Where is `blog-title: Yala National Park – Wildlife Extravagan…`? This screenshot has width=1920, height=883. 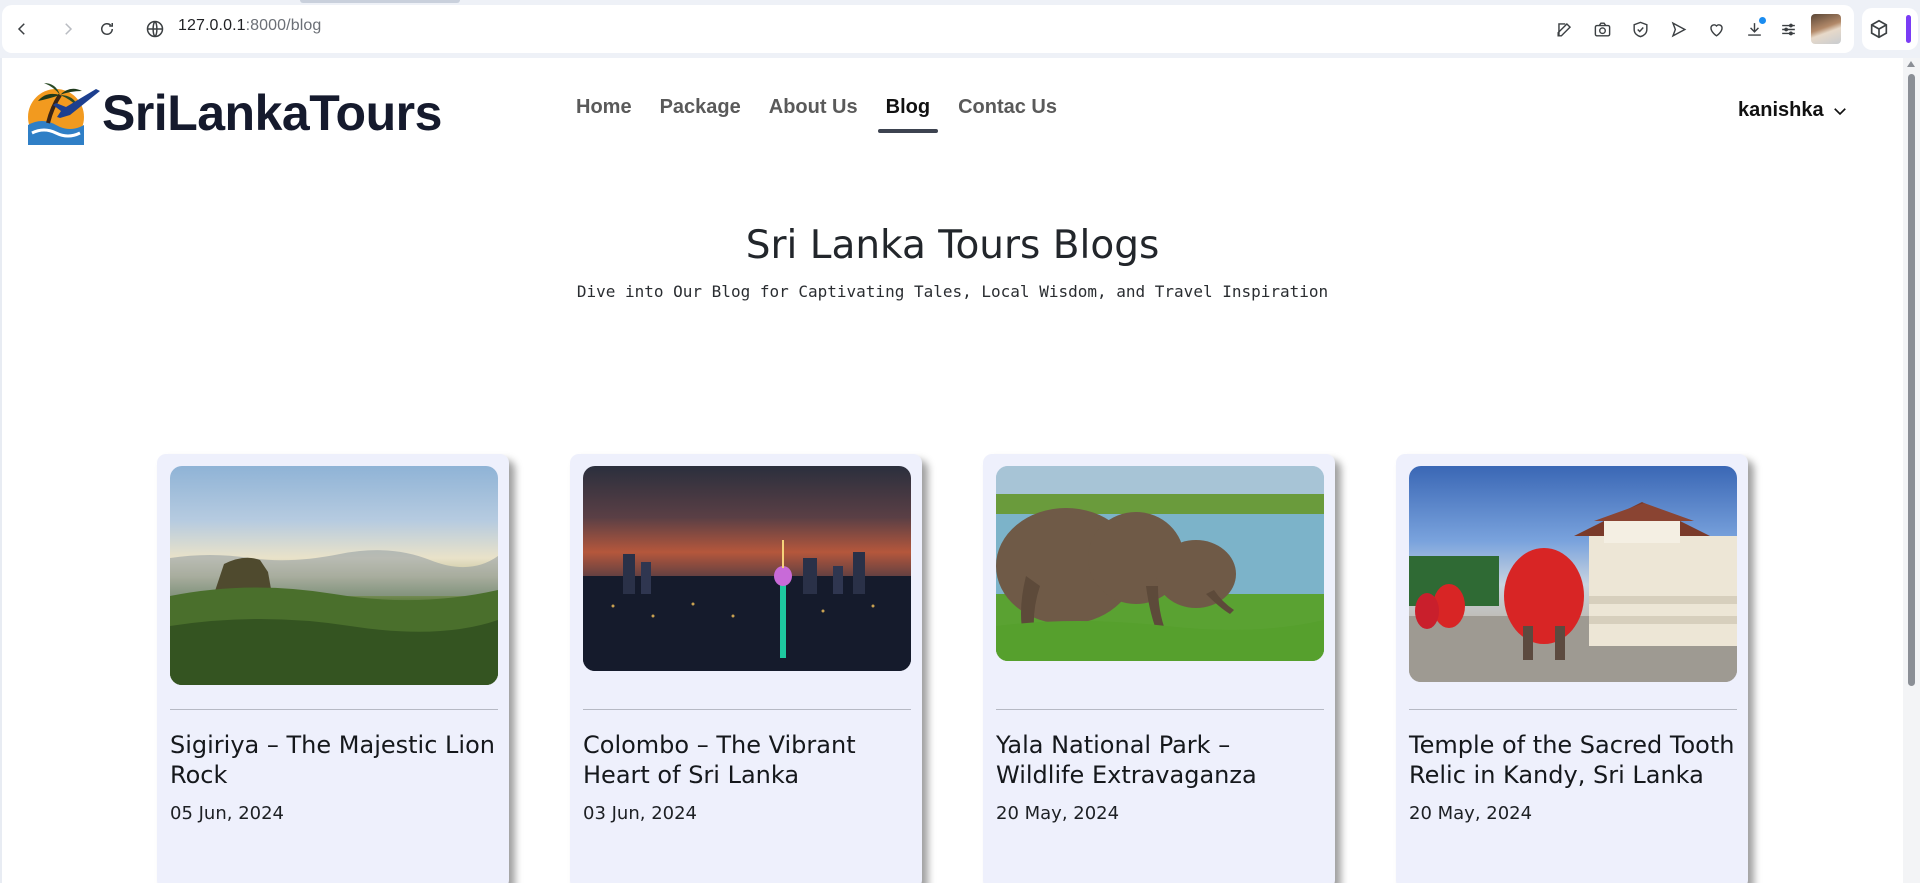 blog-title: Yala National Park – Wildlife Extravagan… is located at coordinates (1161, 760).